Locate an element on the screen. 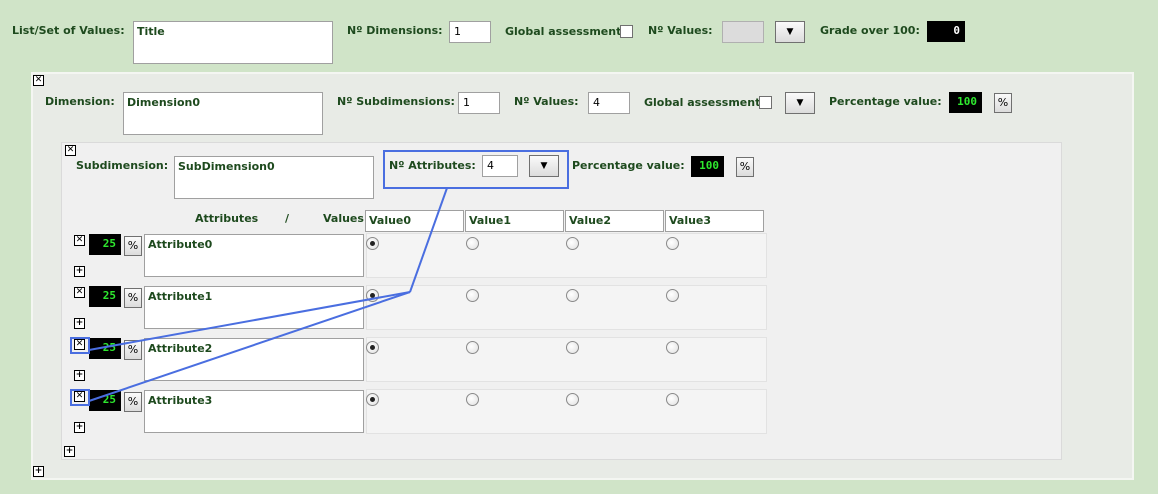 The width and height of the screenshot is (1158, 494). values-header: Values is located at coordinates (343, 218).